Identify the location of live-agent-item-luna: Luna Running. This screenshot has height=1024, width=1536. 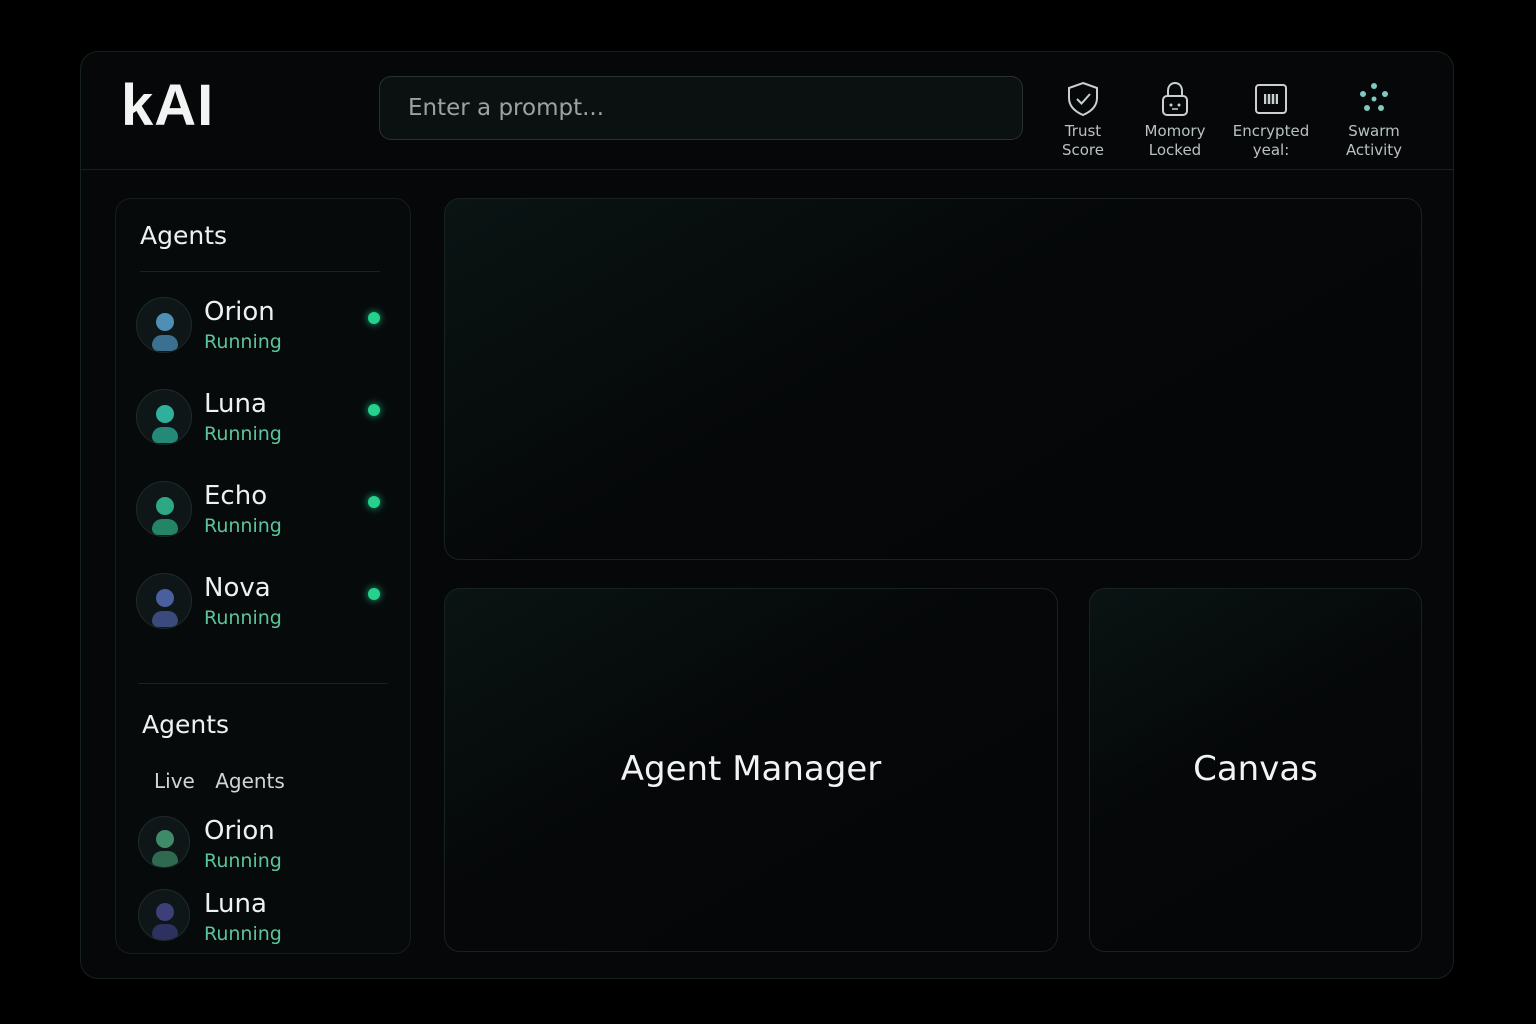
(269, 919).